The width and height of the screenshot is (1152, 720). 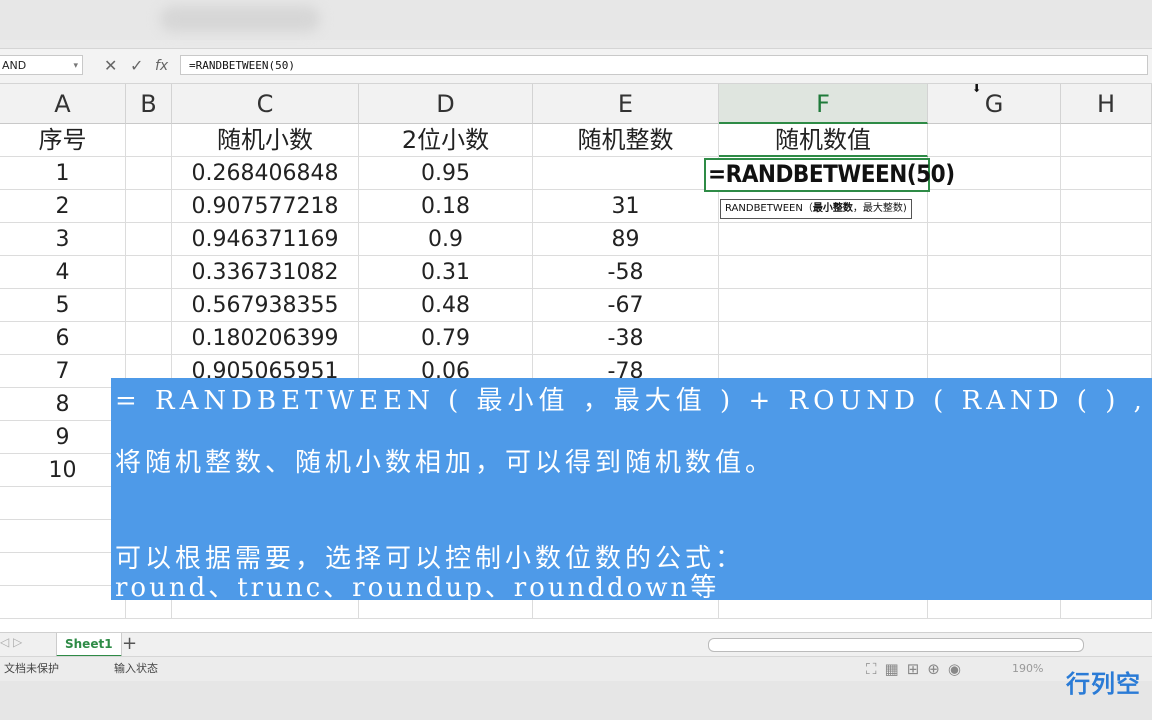 I want to click on sheet-tab-bar: ◁ ▷ Sheet1 +, so click(x=576, y=644).